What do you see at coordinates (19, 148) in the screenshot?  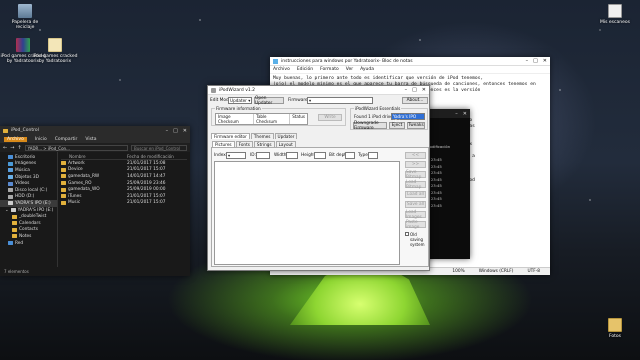 I see `up-arrow-icon: ↑` at bounding box center [19, 148].